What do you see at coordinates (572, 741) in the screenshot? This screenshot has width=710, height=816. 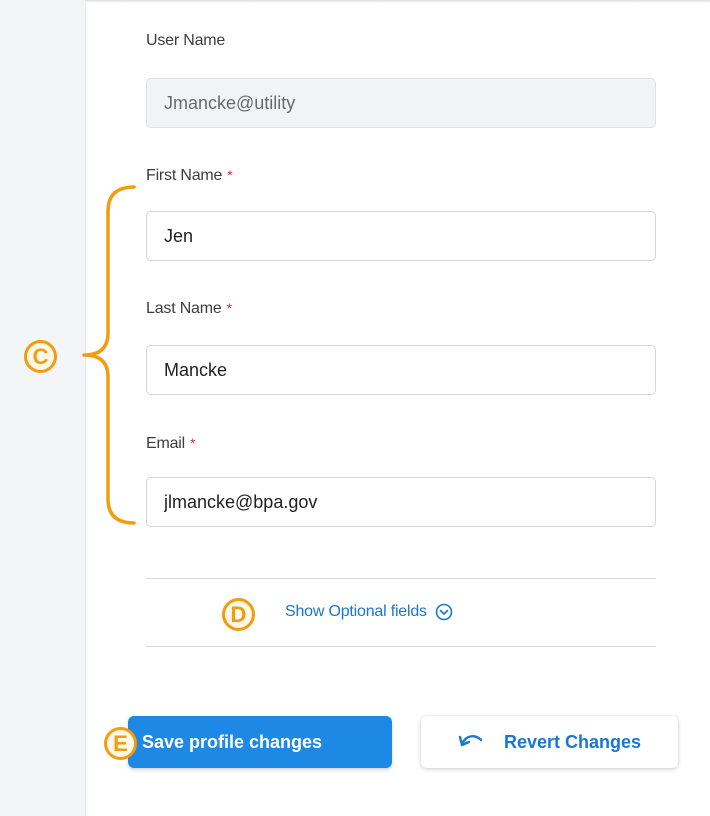 I see `revert-button-label: Revert Changes` at bounding box center [572, 741].